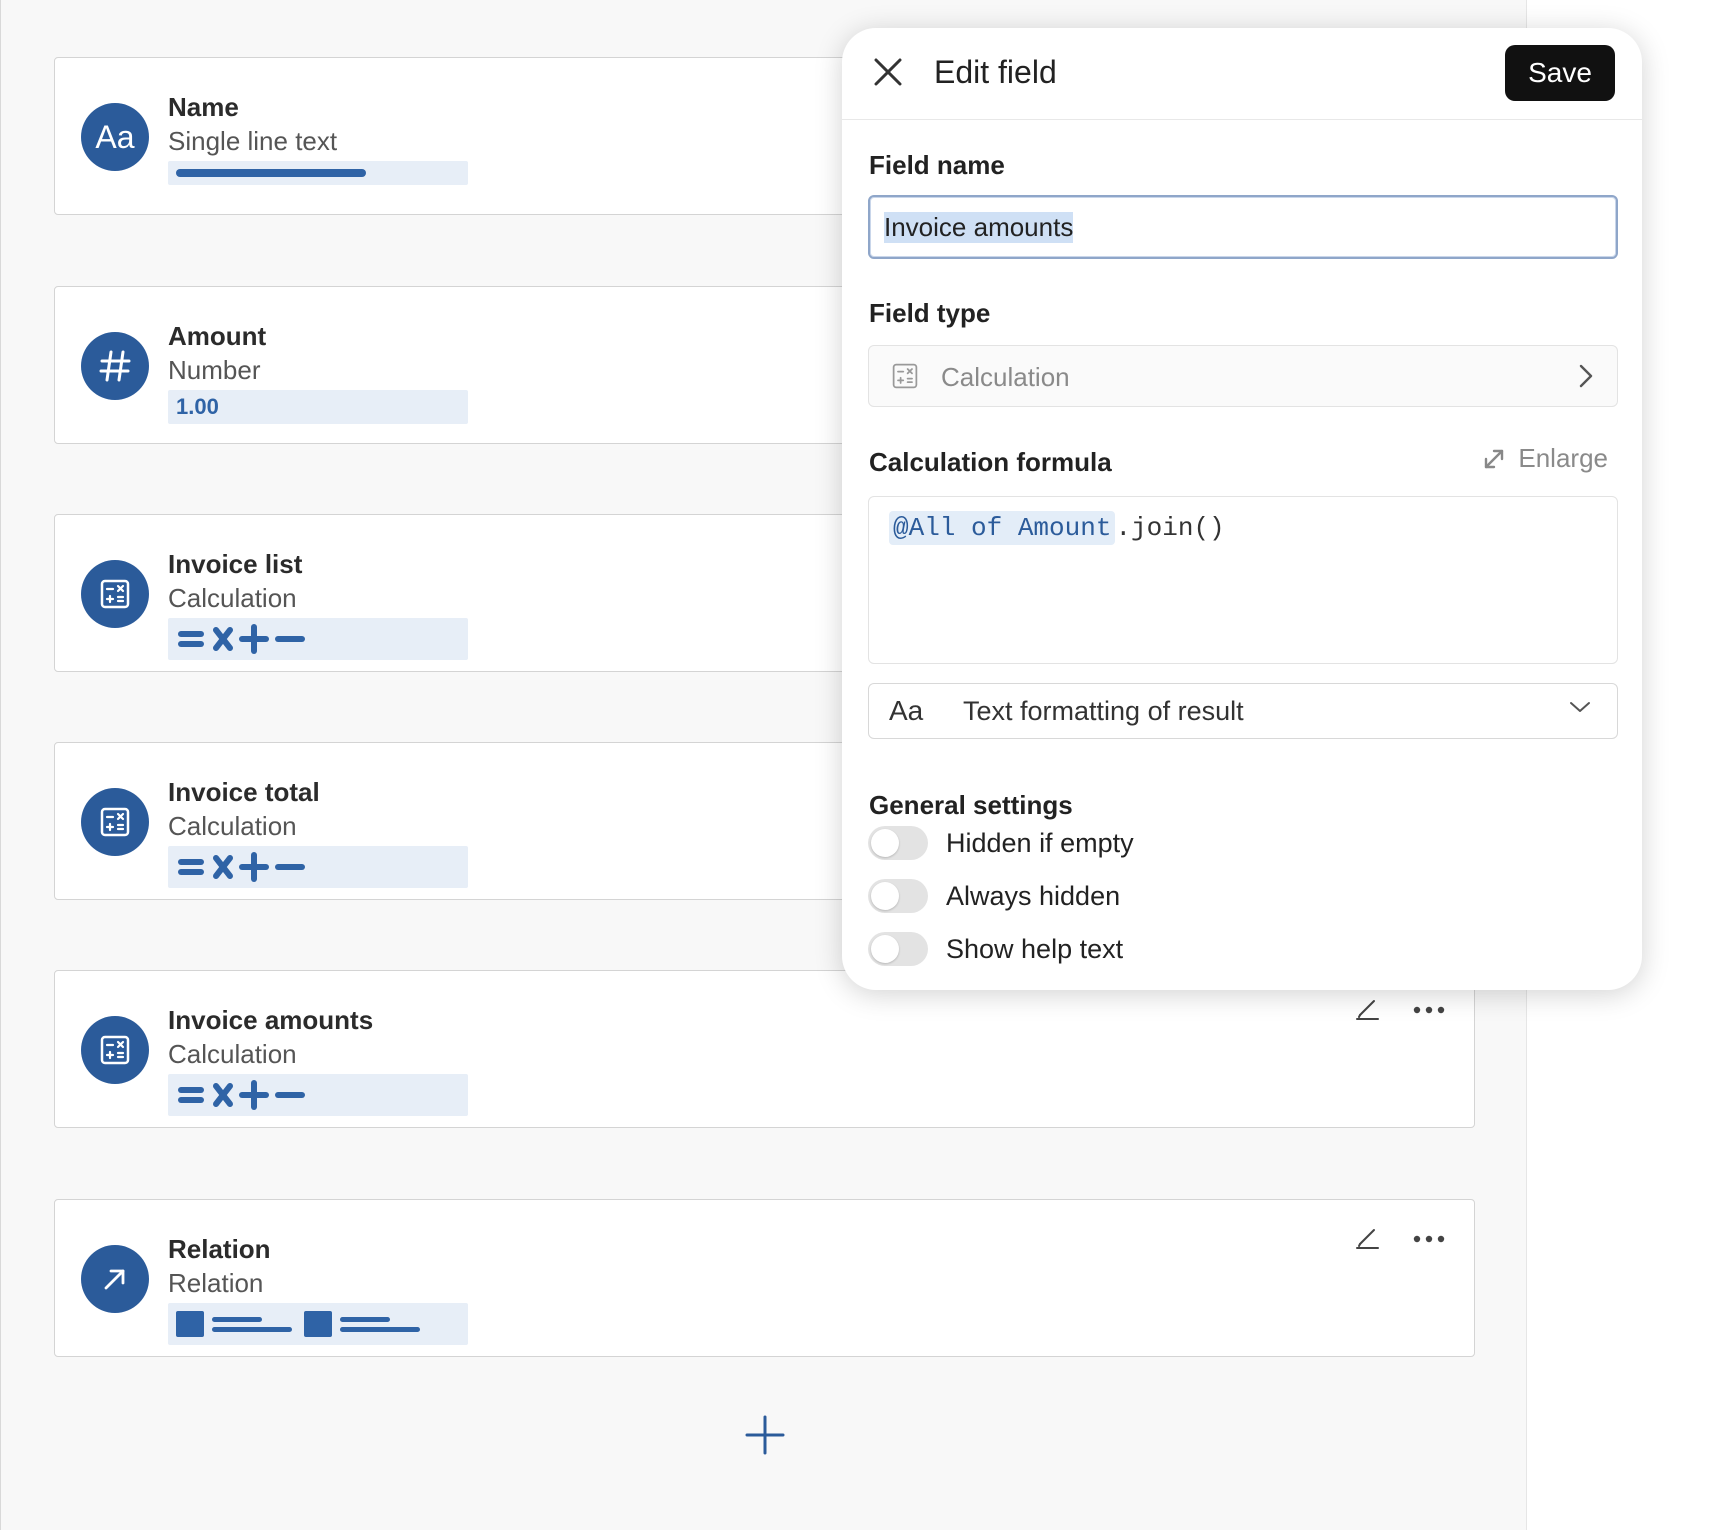 The height and width of the screenshot is (1530, 1710). Describe the element at coordinates (244, 792) in the screenshot. I see `field-title: Invoice total` at that location.